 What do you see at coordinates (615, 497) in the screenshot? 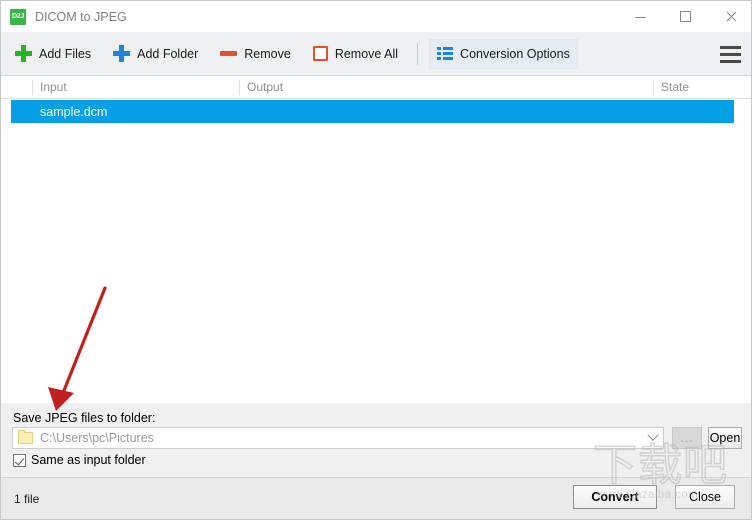
I see `convert-button: Convert` at bounding box center [615, 497].